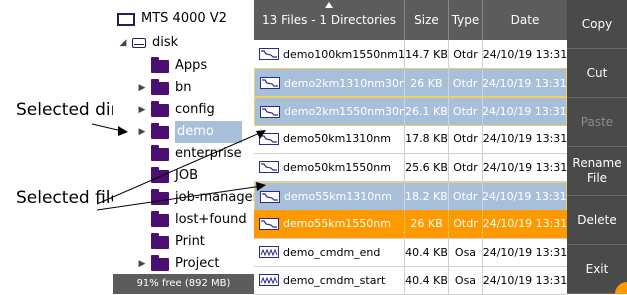 This screenshot has height=295, width=627. What do you see at coordinates (183, 87) in the screenshot?
I see `tree-folder-label: bn` at bounding box center [183, 87].